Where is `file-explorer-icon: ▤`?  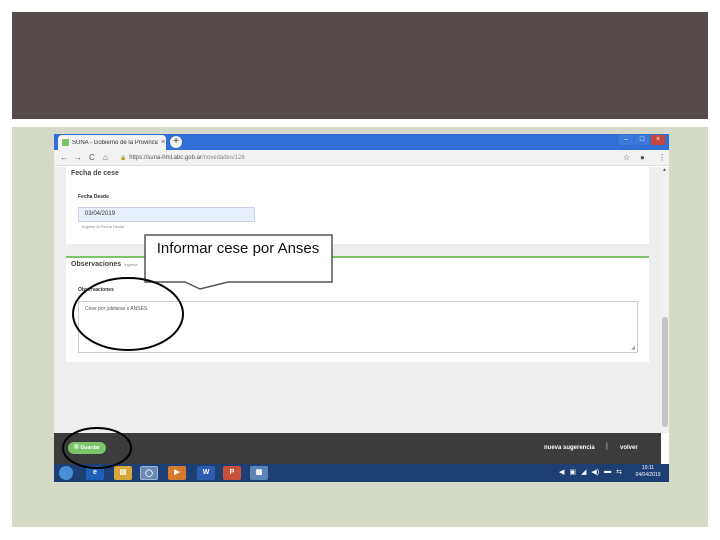
file-explorer-icon: ▤ is located at coordinates (123, 473).